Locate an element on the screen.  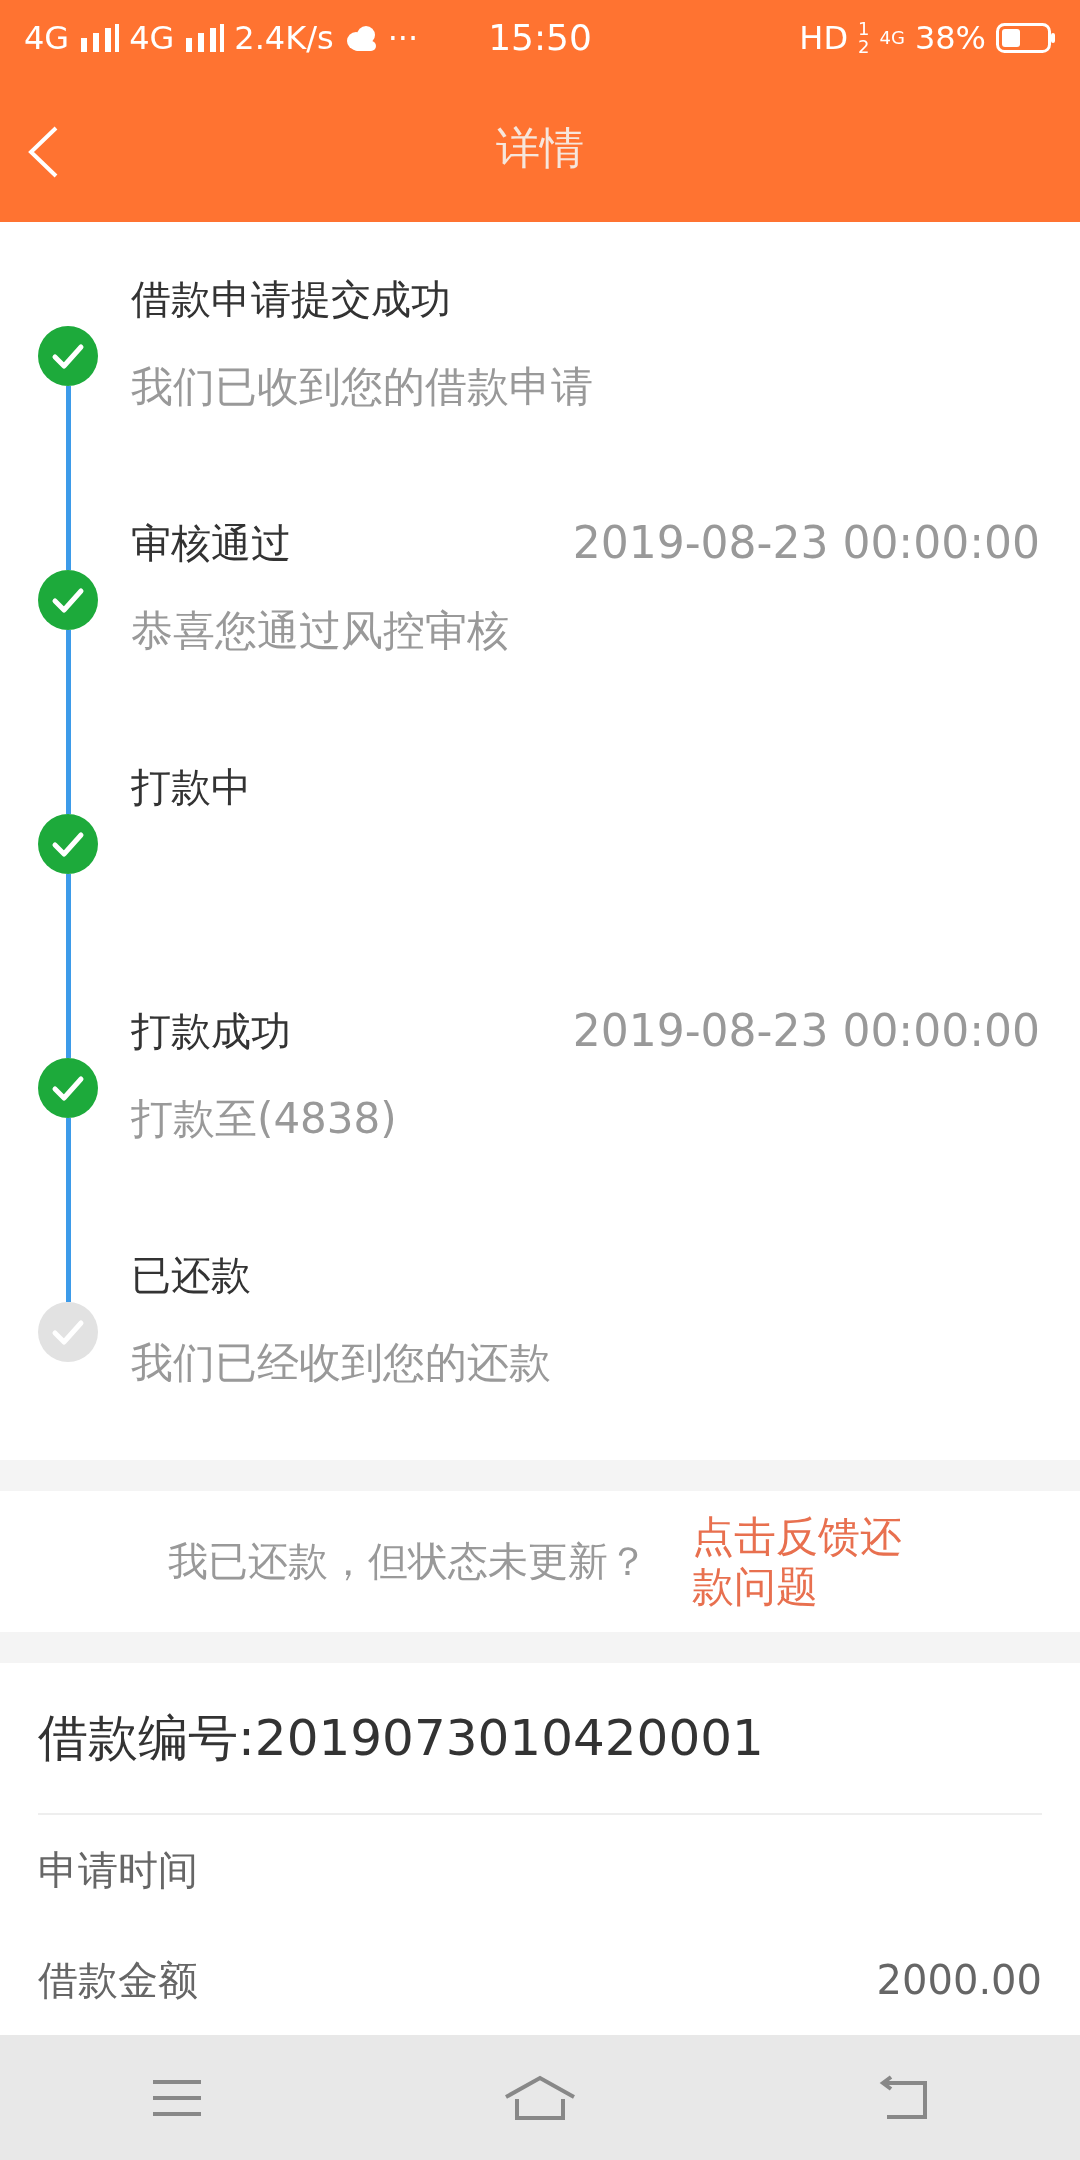
step-description: 恭喜您通过风控审核 is located at coordinates (320, 631).